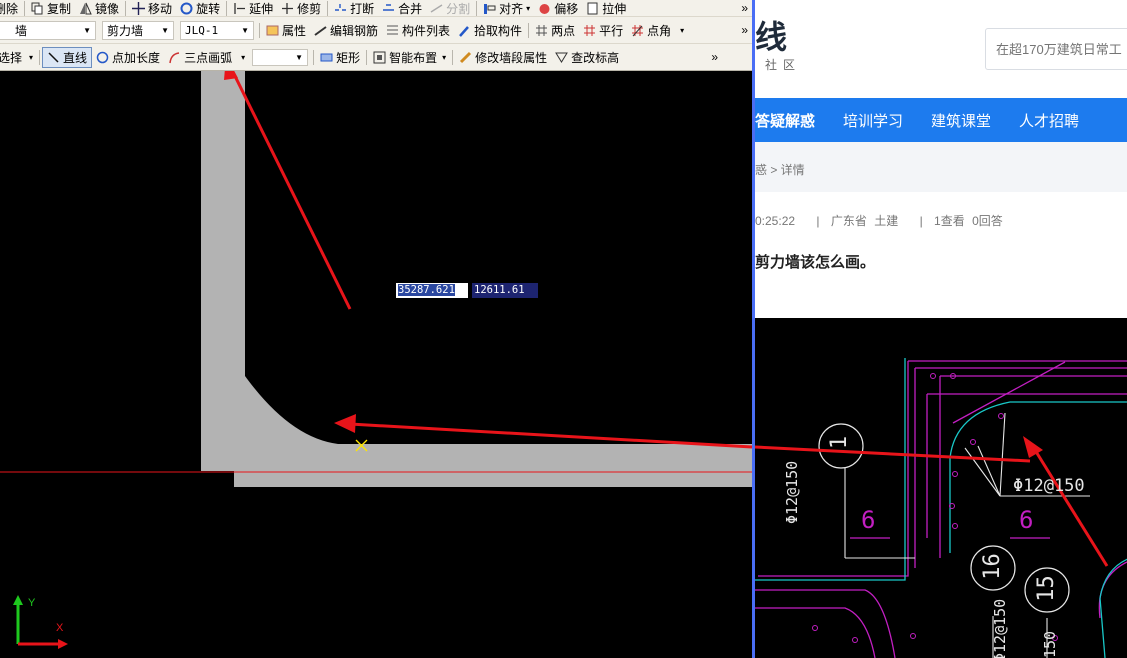 The image size is (1127, 658). I want to click on split-label: 分割, so click(458, 8).